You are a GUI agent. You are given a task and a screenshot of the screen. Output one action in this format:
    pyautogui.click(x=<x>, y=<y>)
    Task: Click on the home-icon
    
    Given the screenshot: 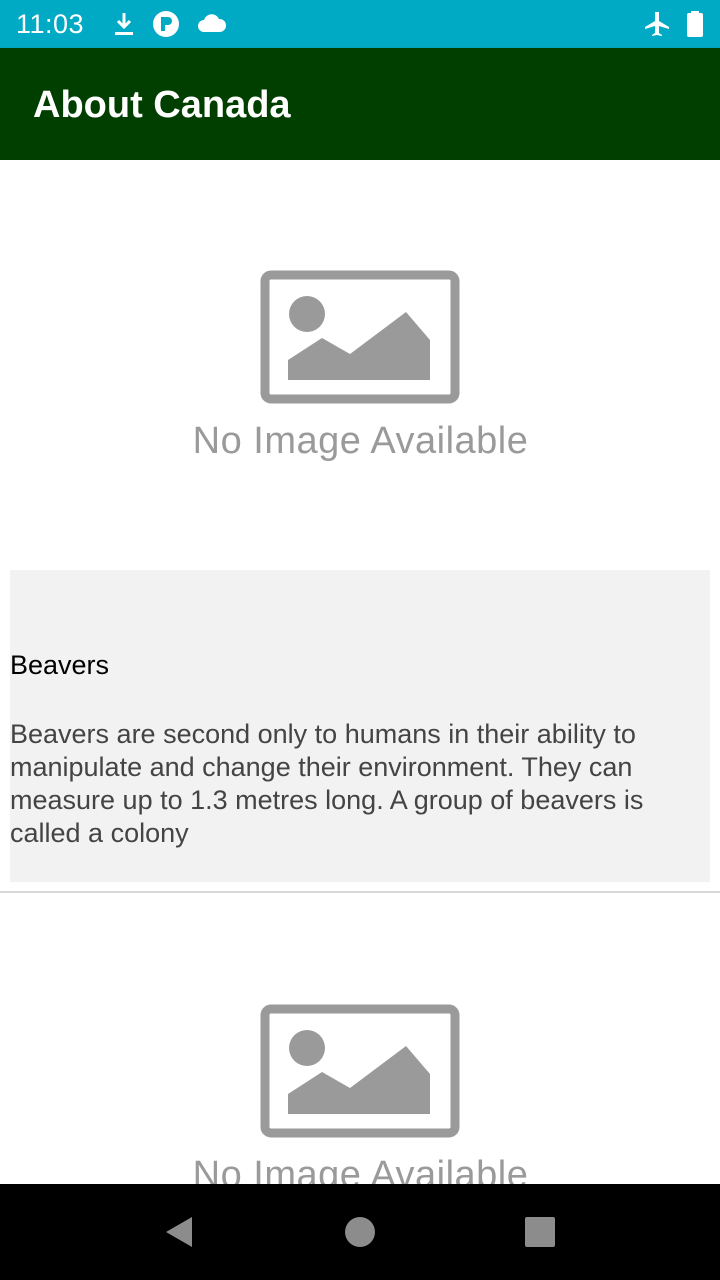 What is the action you would take?
    pyautogui.click(x=360, y=1232)
    